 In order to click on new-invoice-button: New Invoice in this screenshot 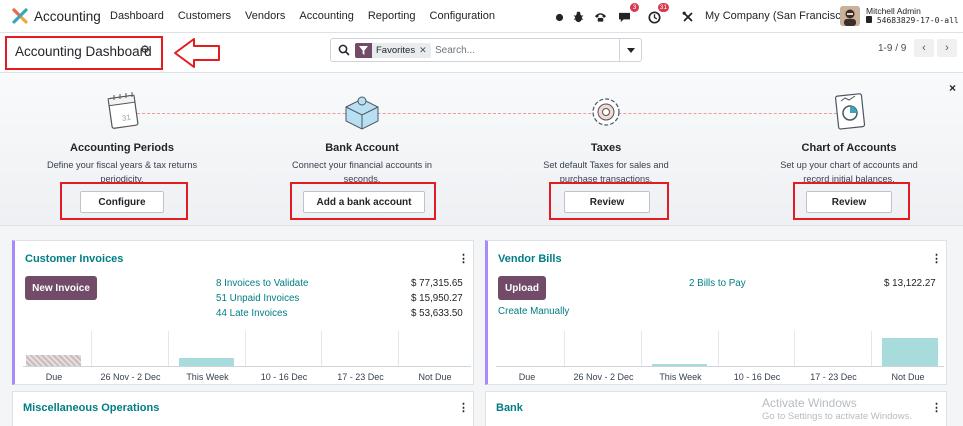, I will do `click(61, 288)`.